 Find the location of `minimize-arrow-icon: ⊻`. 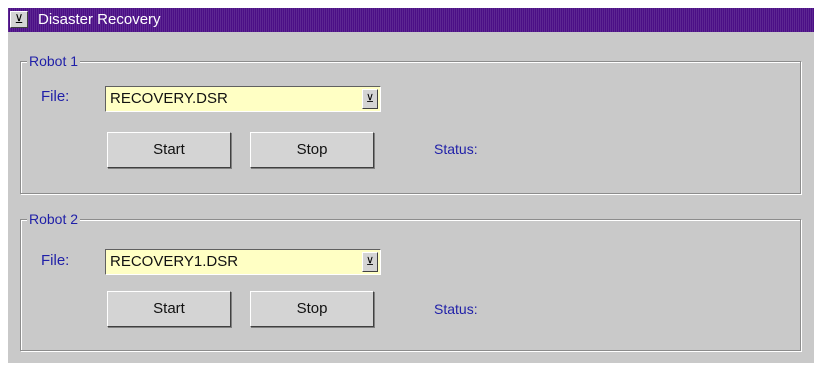

minimize-arrow-icon: ⊻ is located at coordinates (19, 19).